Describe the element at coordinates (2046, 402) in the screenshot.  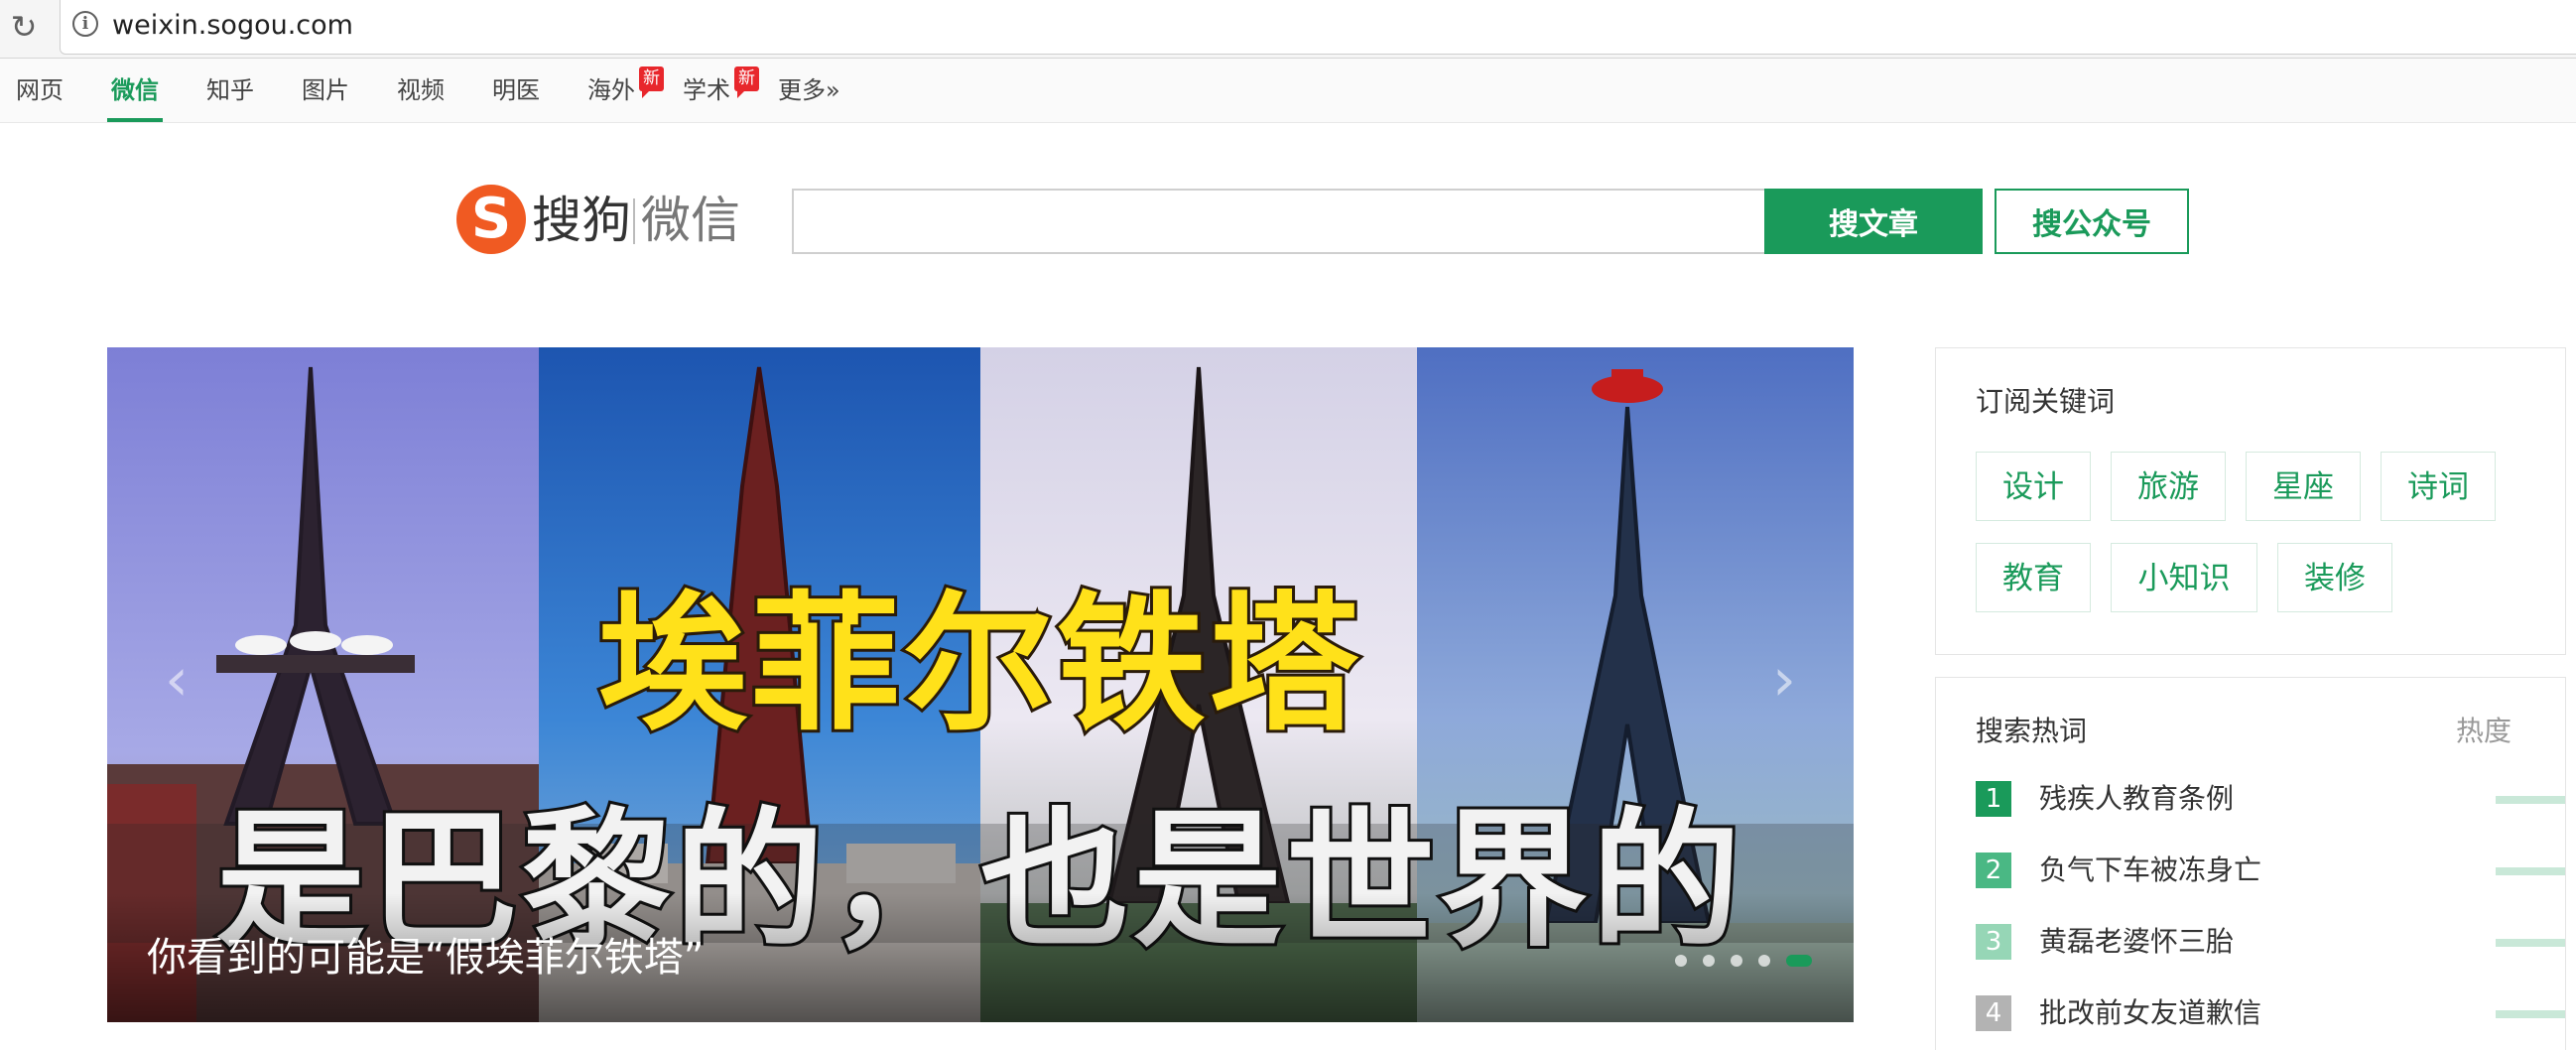
I see `subscribe-title: 订阅关键词` at that location.